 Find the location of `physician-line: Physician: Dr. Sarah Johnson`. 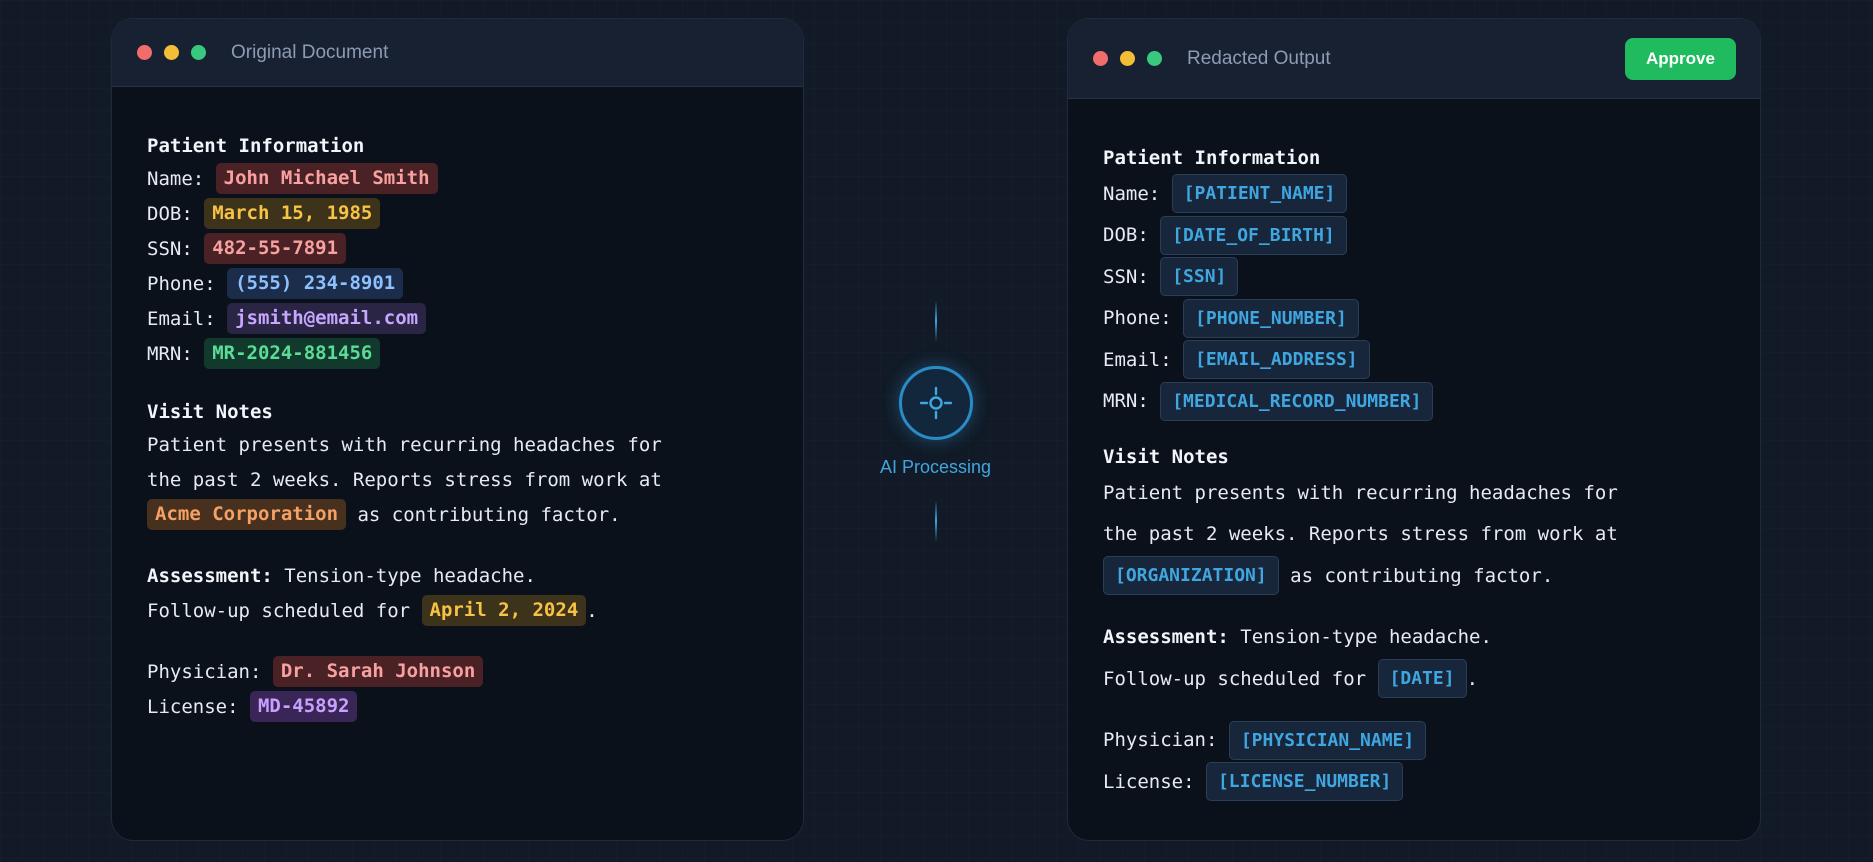

physician-line: Physician: Dr. Sarah Johnson is located at coordinates (404, 671).